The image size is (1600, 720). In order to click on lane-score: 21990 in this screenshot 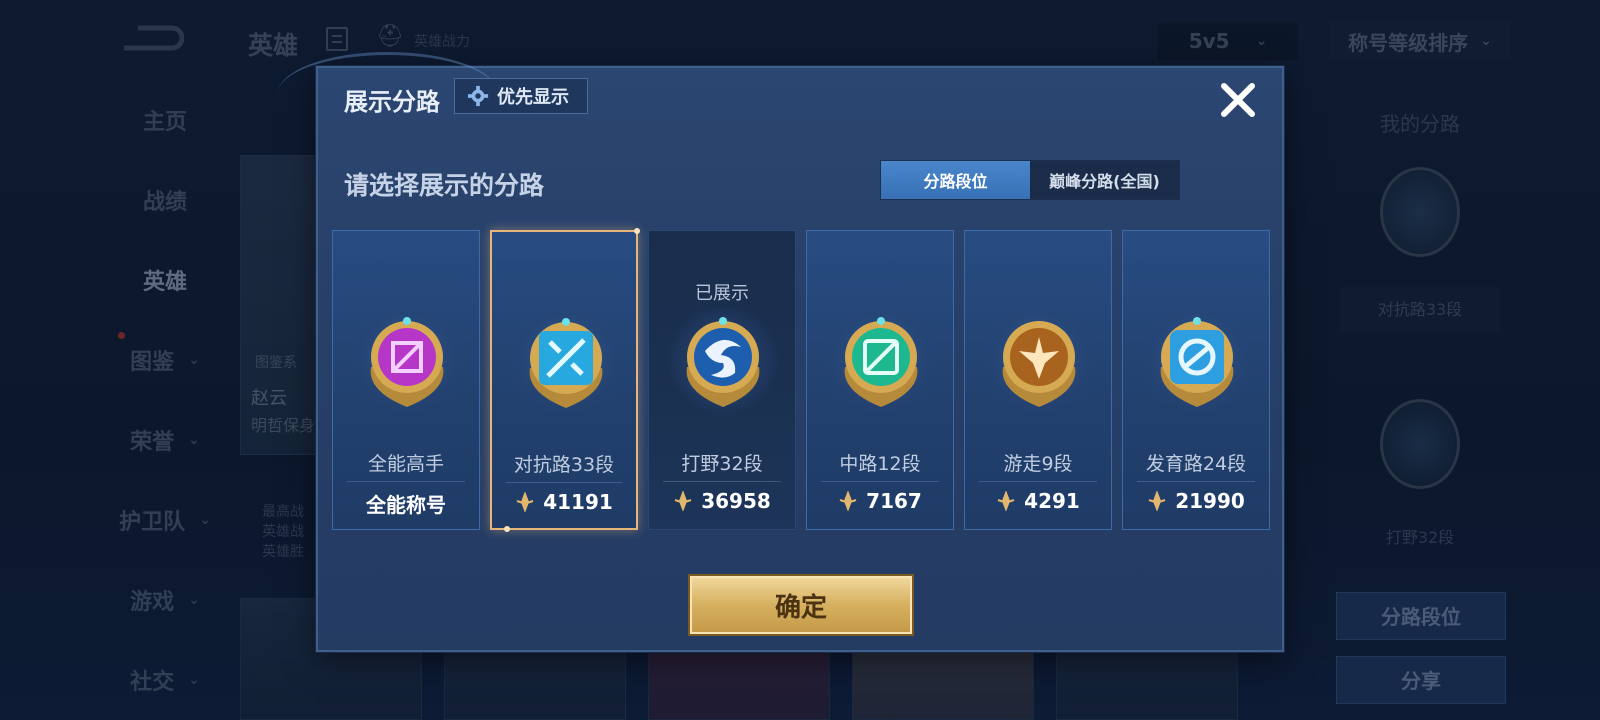, I will do `click(1196, 501)`.